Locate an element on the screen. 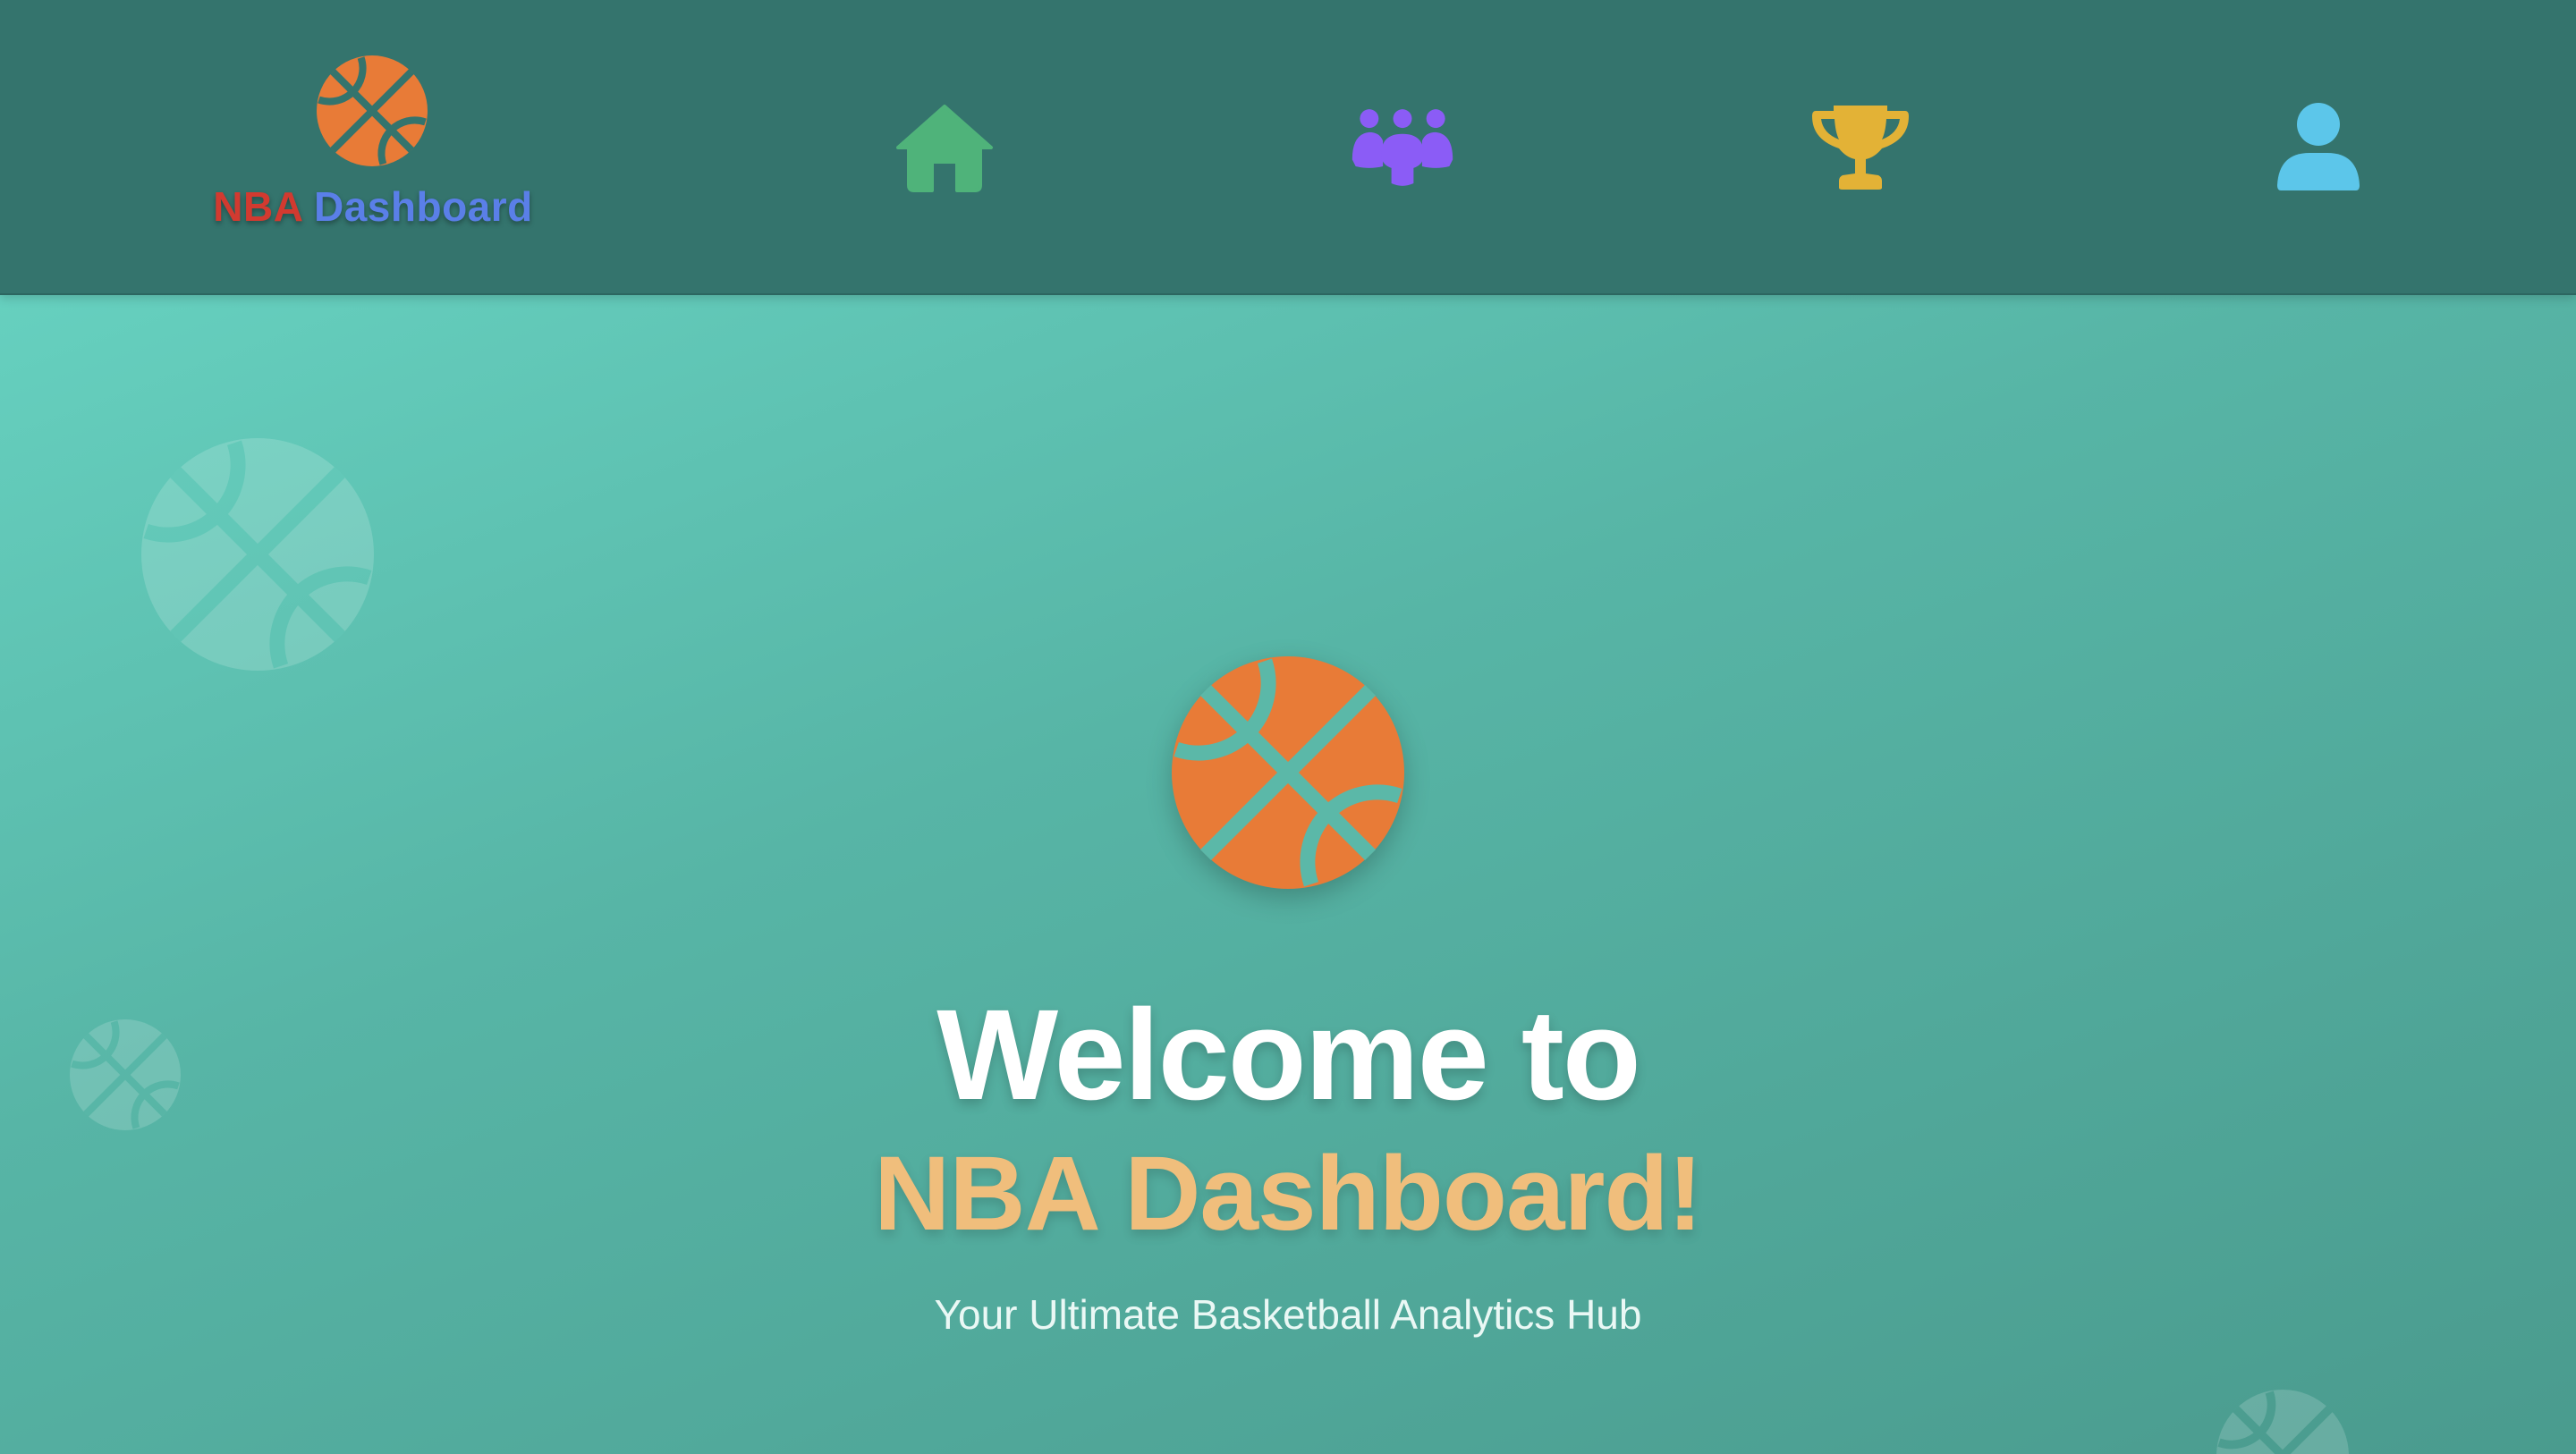 The height and width of the screenshot is (1454, 2576). nav-teams is located at coordinates (1402, 148).